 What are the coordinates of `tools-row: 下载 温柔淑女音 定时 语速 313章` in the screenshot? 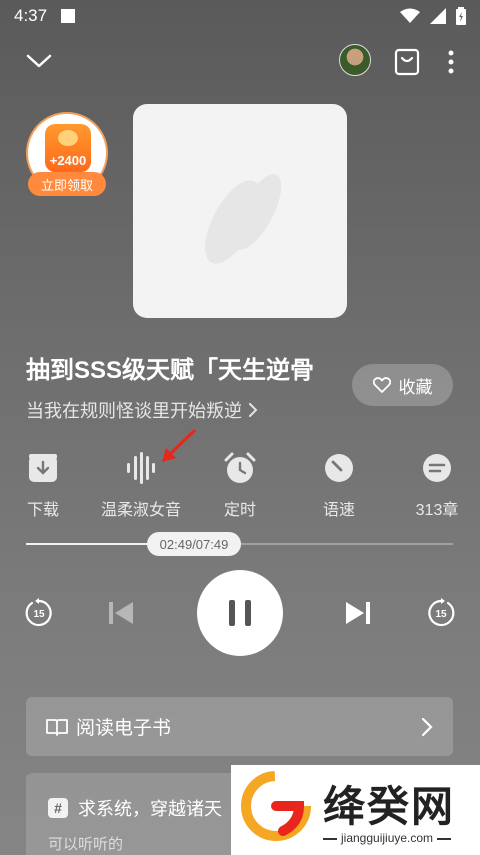 It's located at (240, 487).